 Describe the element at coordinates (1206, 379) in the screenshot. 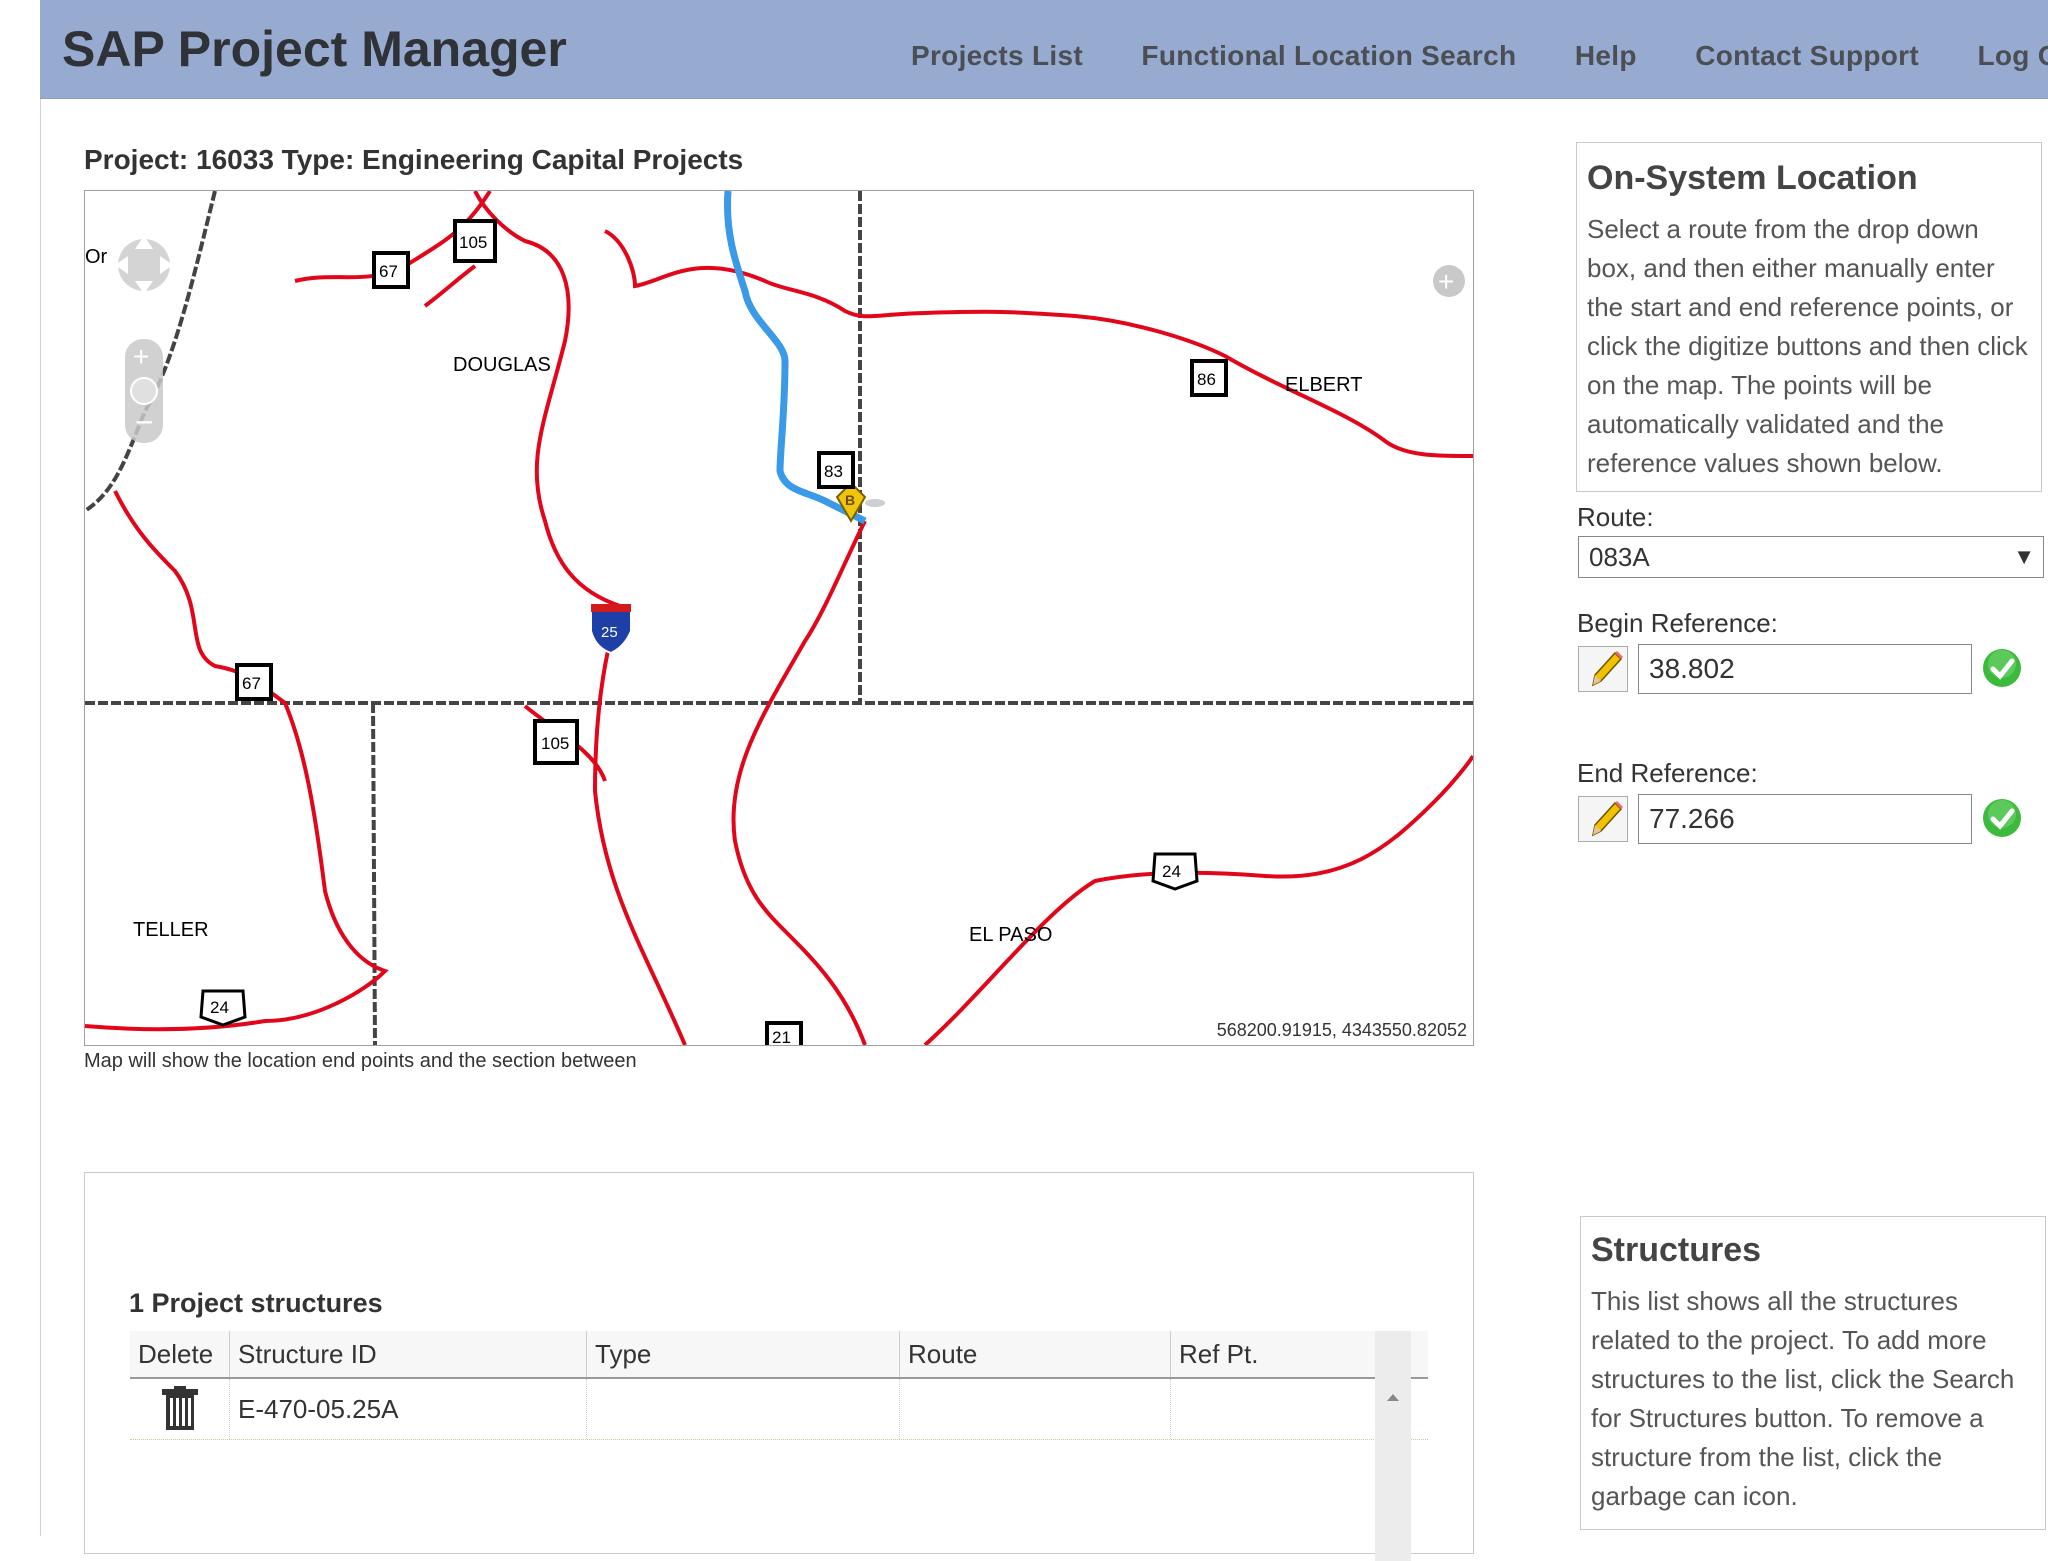

I see `svg-text: 86` at that location.